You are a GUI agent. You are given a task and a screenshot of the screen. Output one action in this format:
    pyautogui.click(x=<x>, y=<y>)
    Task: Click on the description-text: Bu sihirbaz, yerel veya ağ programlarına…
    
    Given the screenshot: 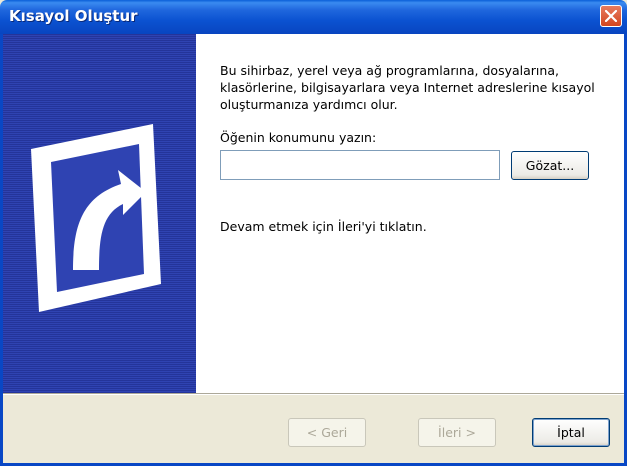 What is the action you would take?
    pyautogui.click(x=407, y=87)
    